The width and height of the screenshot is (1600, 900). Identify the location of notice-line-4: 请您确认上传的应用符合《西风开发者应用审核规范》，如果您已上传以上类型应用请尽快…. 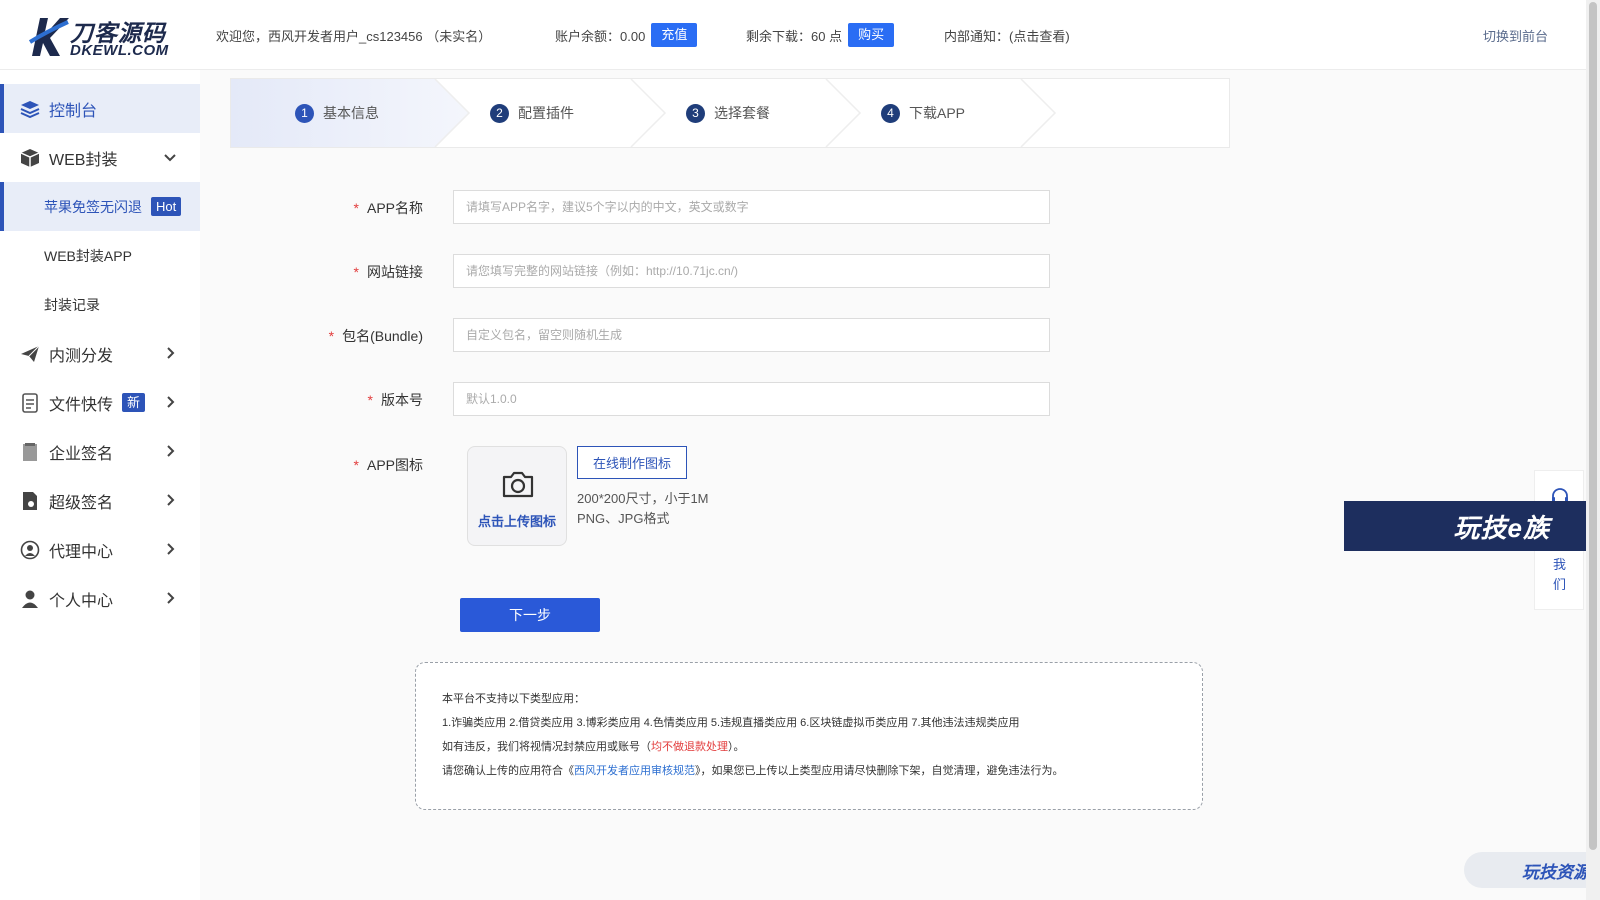
(753, 771).